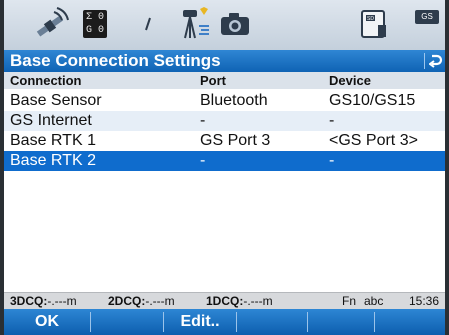  I want to click on softkey-f6, so click(410, 322).